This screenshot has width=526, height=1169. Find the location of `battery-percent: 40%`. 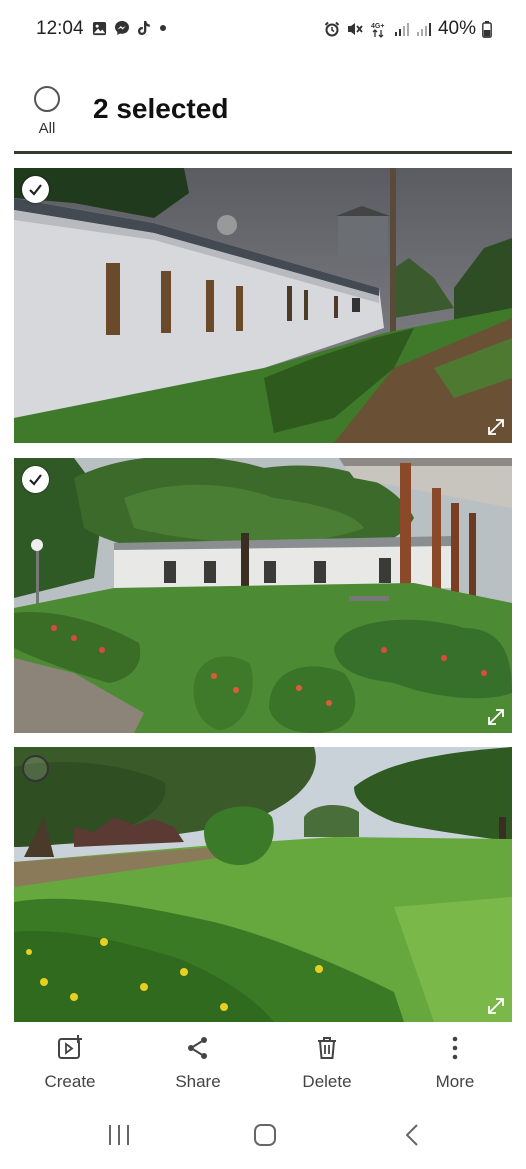

battery-percent: 40% is located at coordinates (456, 28).